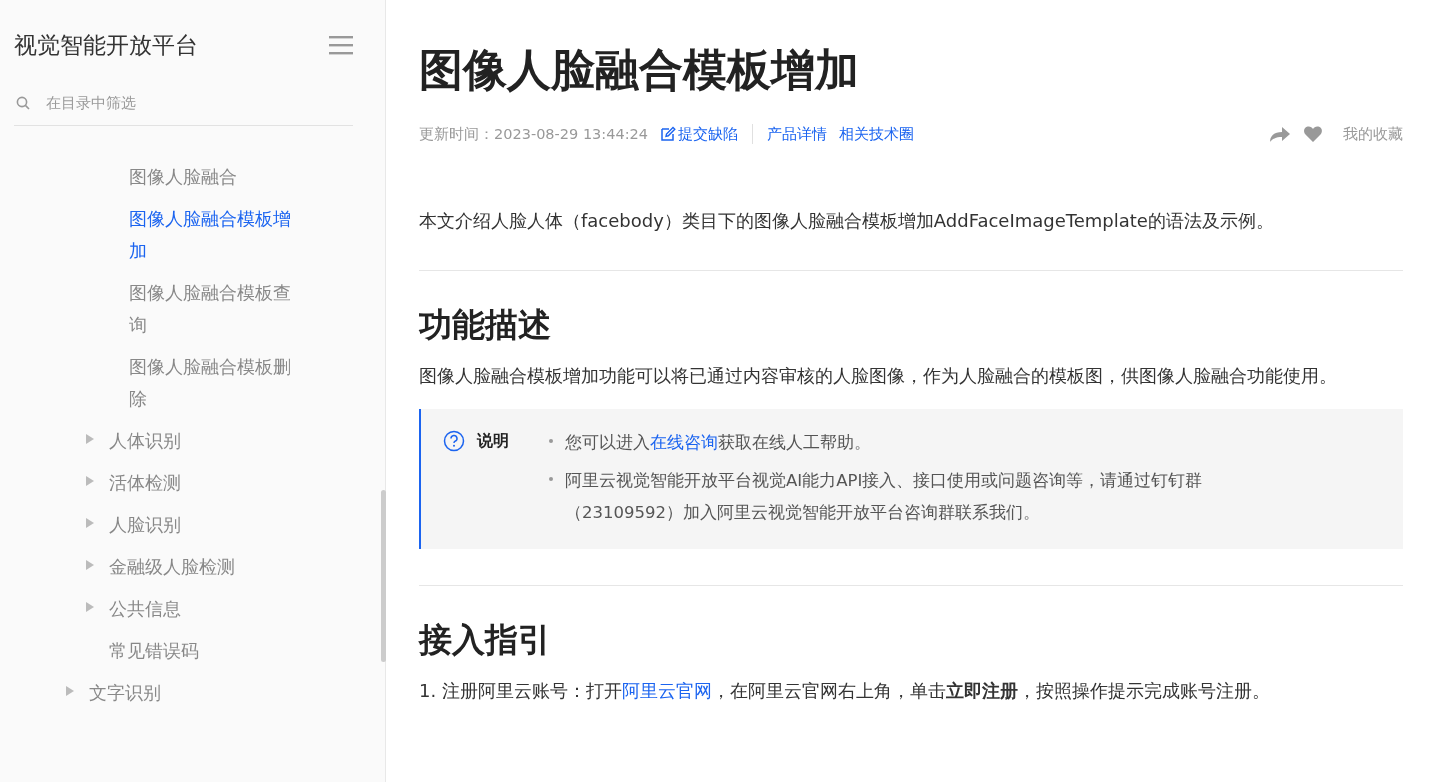 Image resolution: width=1443 pixels, height=782 pixels. What do you see at coordinates (666, 690) in the screenshot?
I see `text-link: 阿里云官网` at bounding box center [666, 690].